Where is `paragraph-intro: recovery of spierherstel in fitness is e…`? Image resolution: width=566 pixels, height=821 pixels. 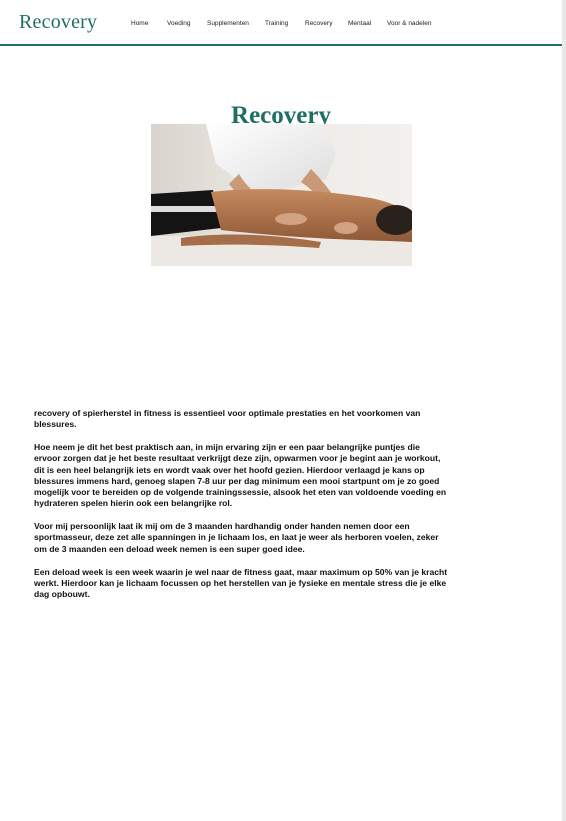 paragraph-intro: recovery of spierherstel in fitness is e… is located at coordinates (227, 419).